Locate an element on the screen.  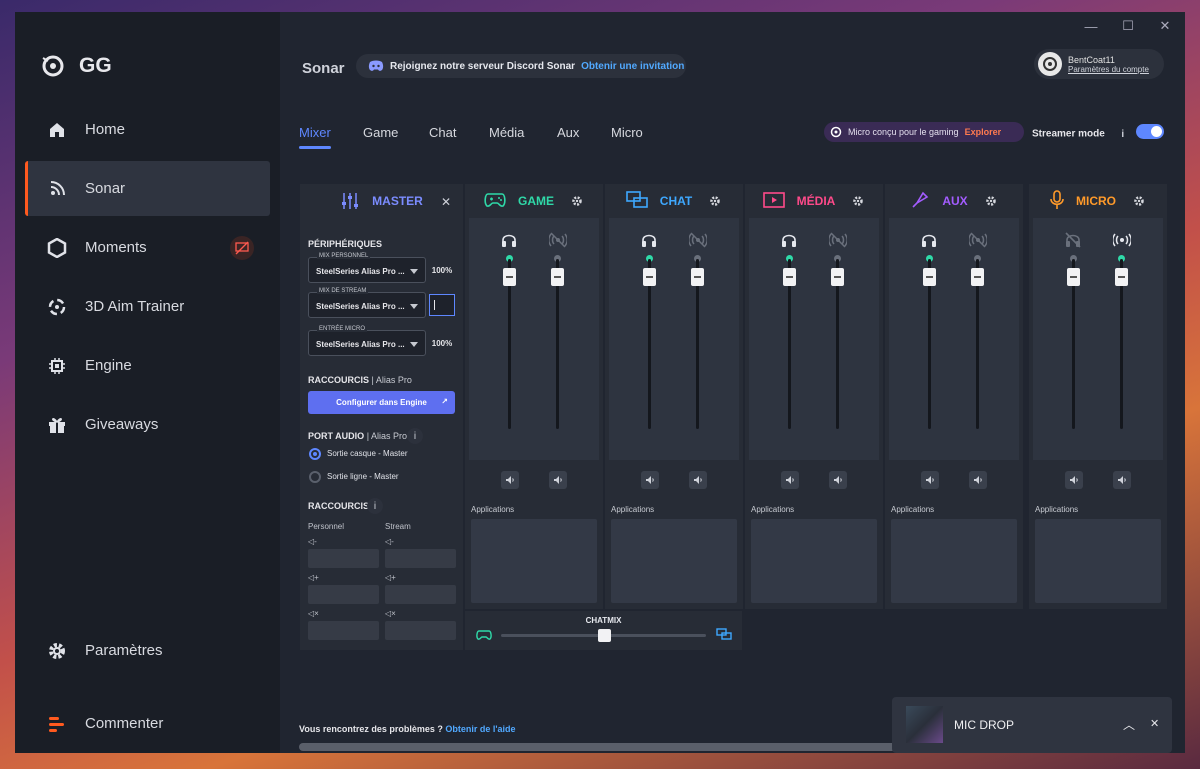
minimize-icon: — is located at coordinates (1091, 26).